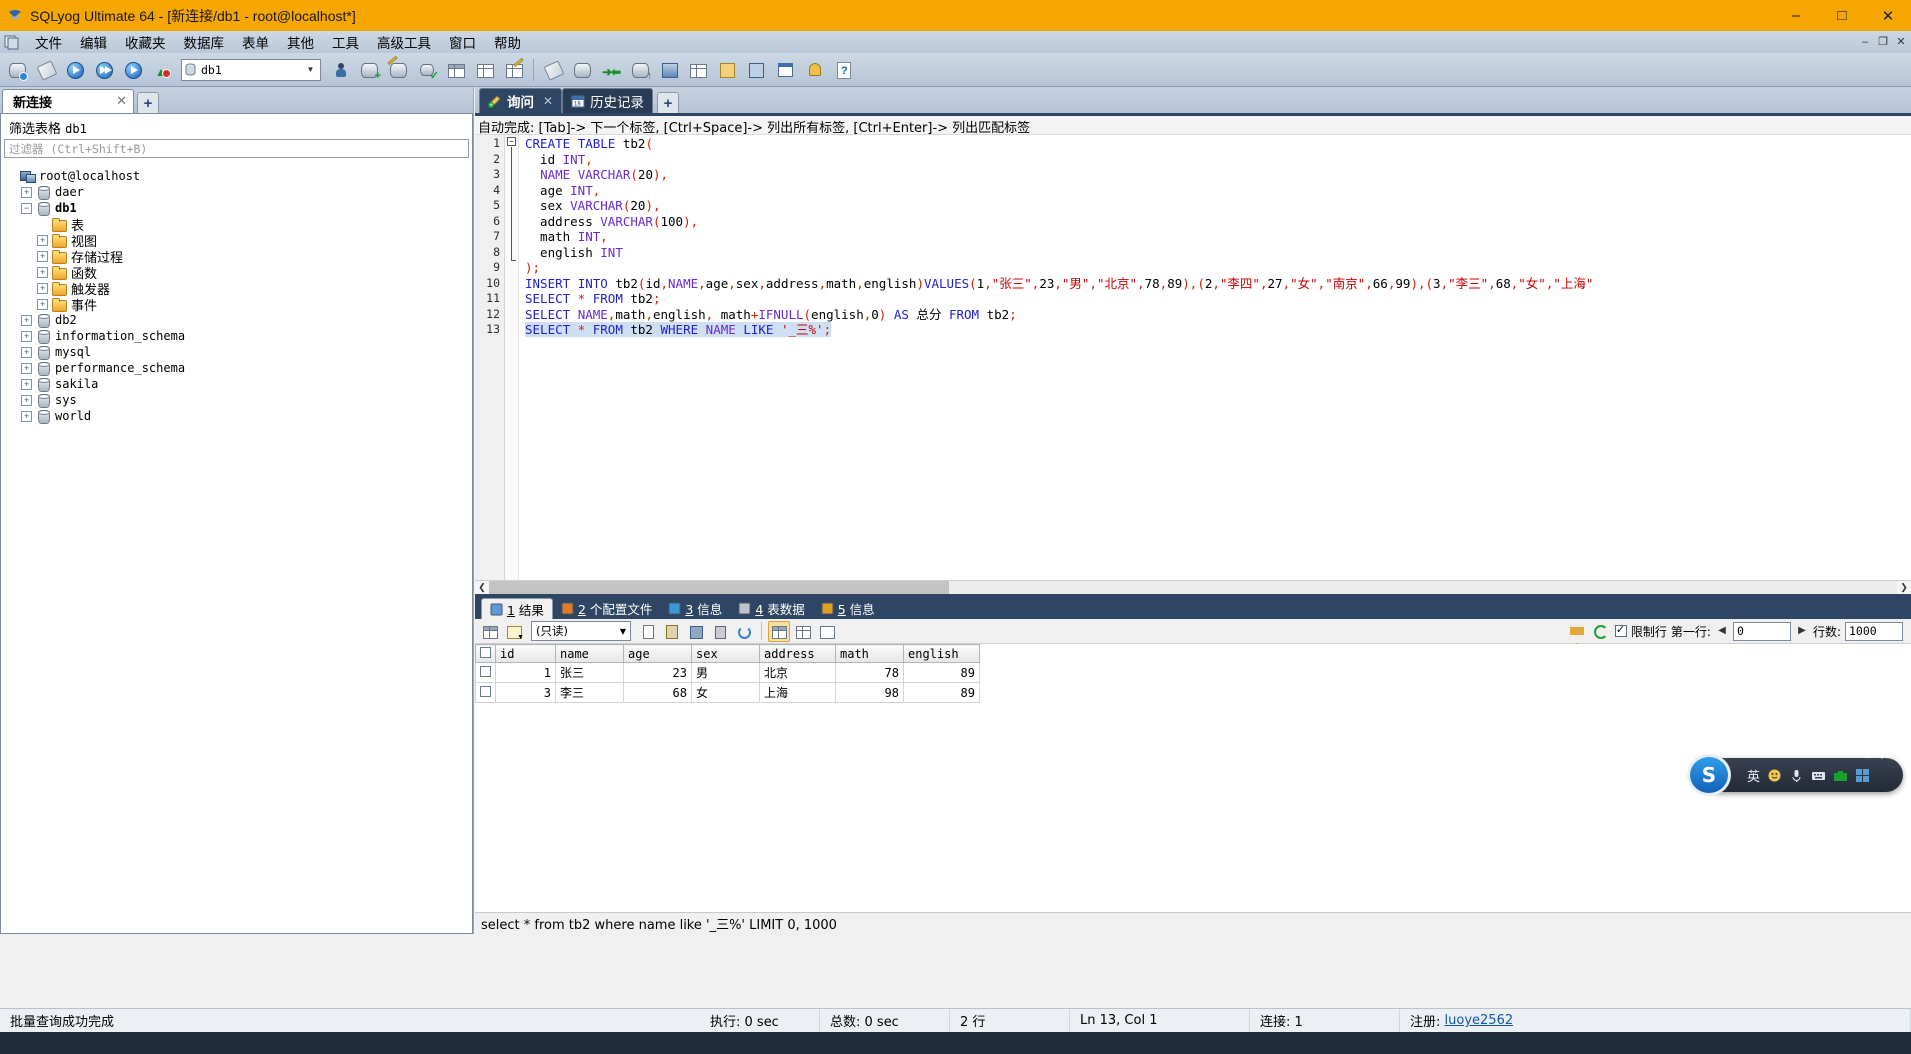 Image resolution: width=1911 pixels, height=1054 pixels. What do you see at coordinates (797, 672) in the screenshot?
I see `cell-address: 北京` at bounding box center [797, 672].